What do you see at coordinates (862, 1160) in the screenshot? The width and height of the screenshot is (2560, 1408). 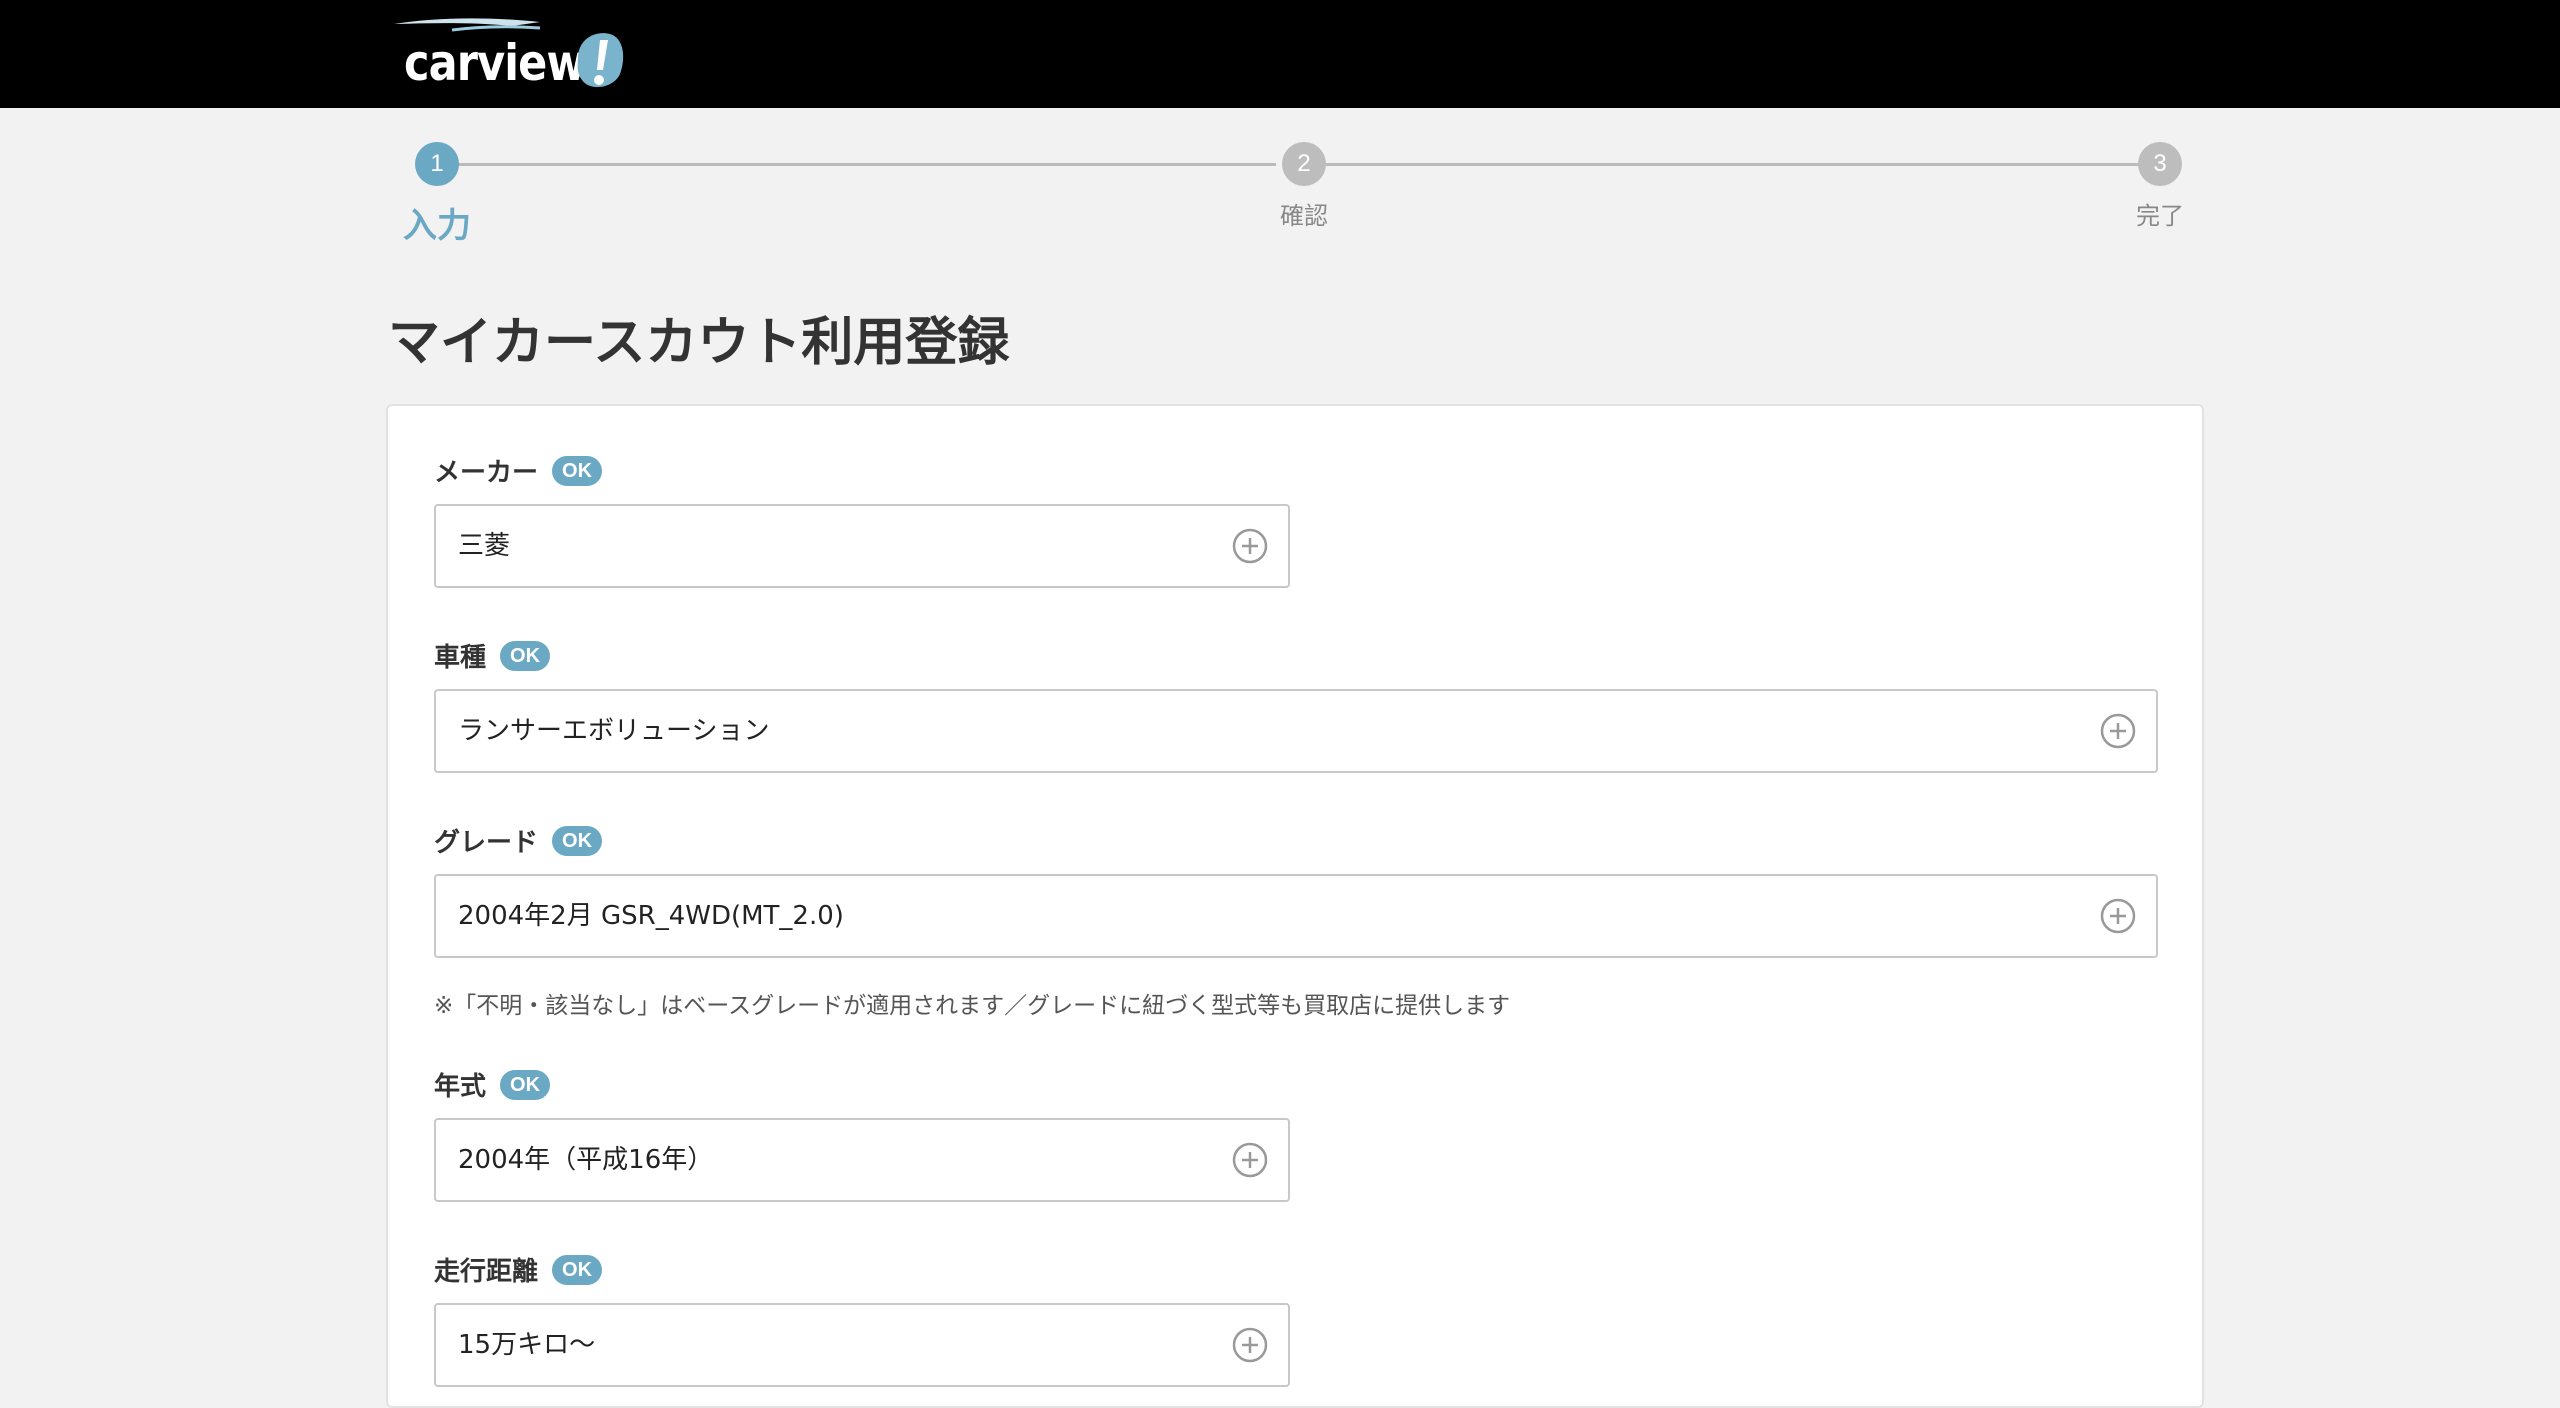 I see `year-select: 2004年（平成16年）` at bounding box center [862, 1160].